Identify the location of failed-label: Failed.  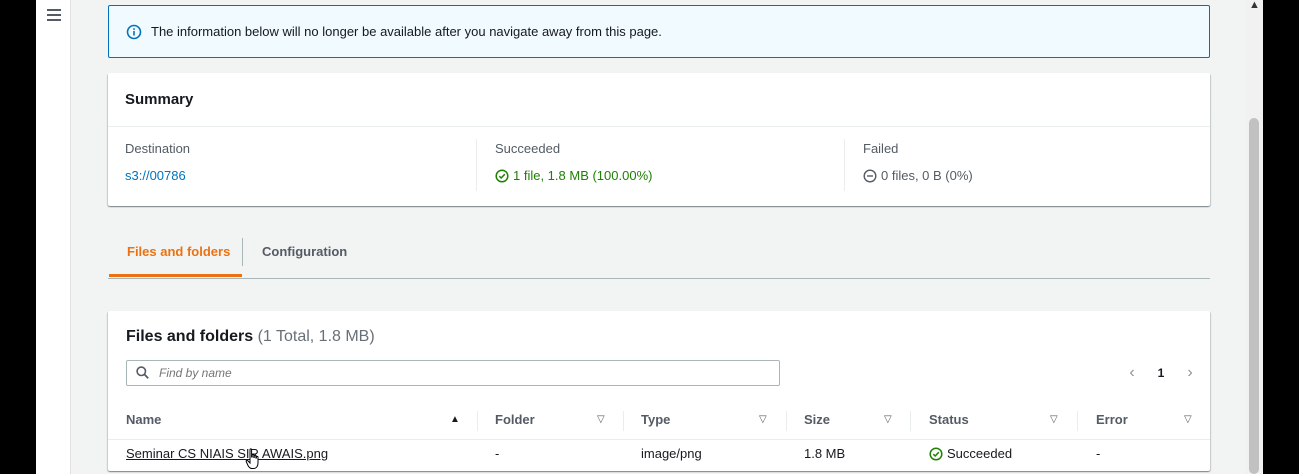
(881, 148).